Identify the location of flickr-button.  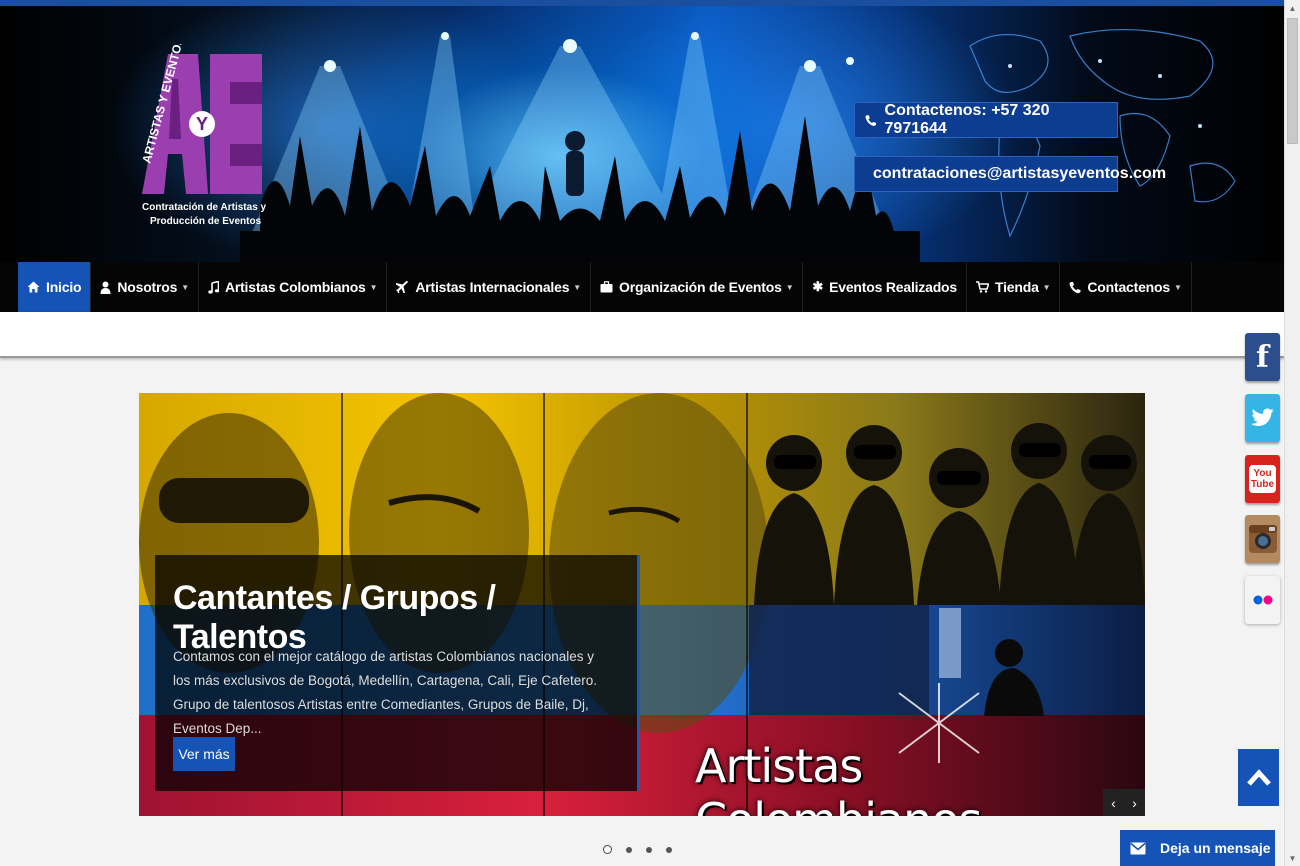
(1262, 600).